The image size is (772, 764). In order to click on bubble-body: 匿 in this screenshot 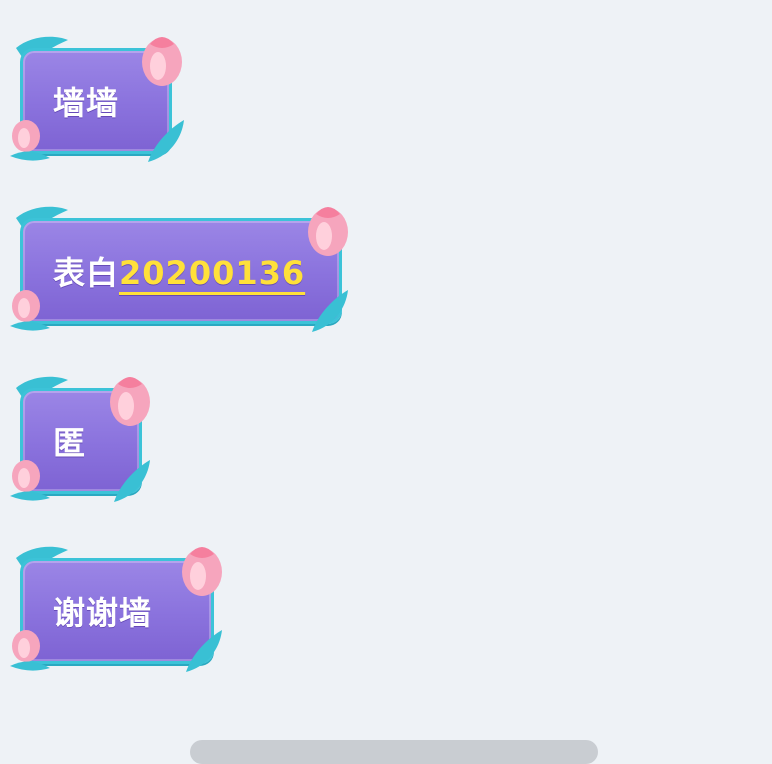, I will do `click(81, 441)`.